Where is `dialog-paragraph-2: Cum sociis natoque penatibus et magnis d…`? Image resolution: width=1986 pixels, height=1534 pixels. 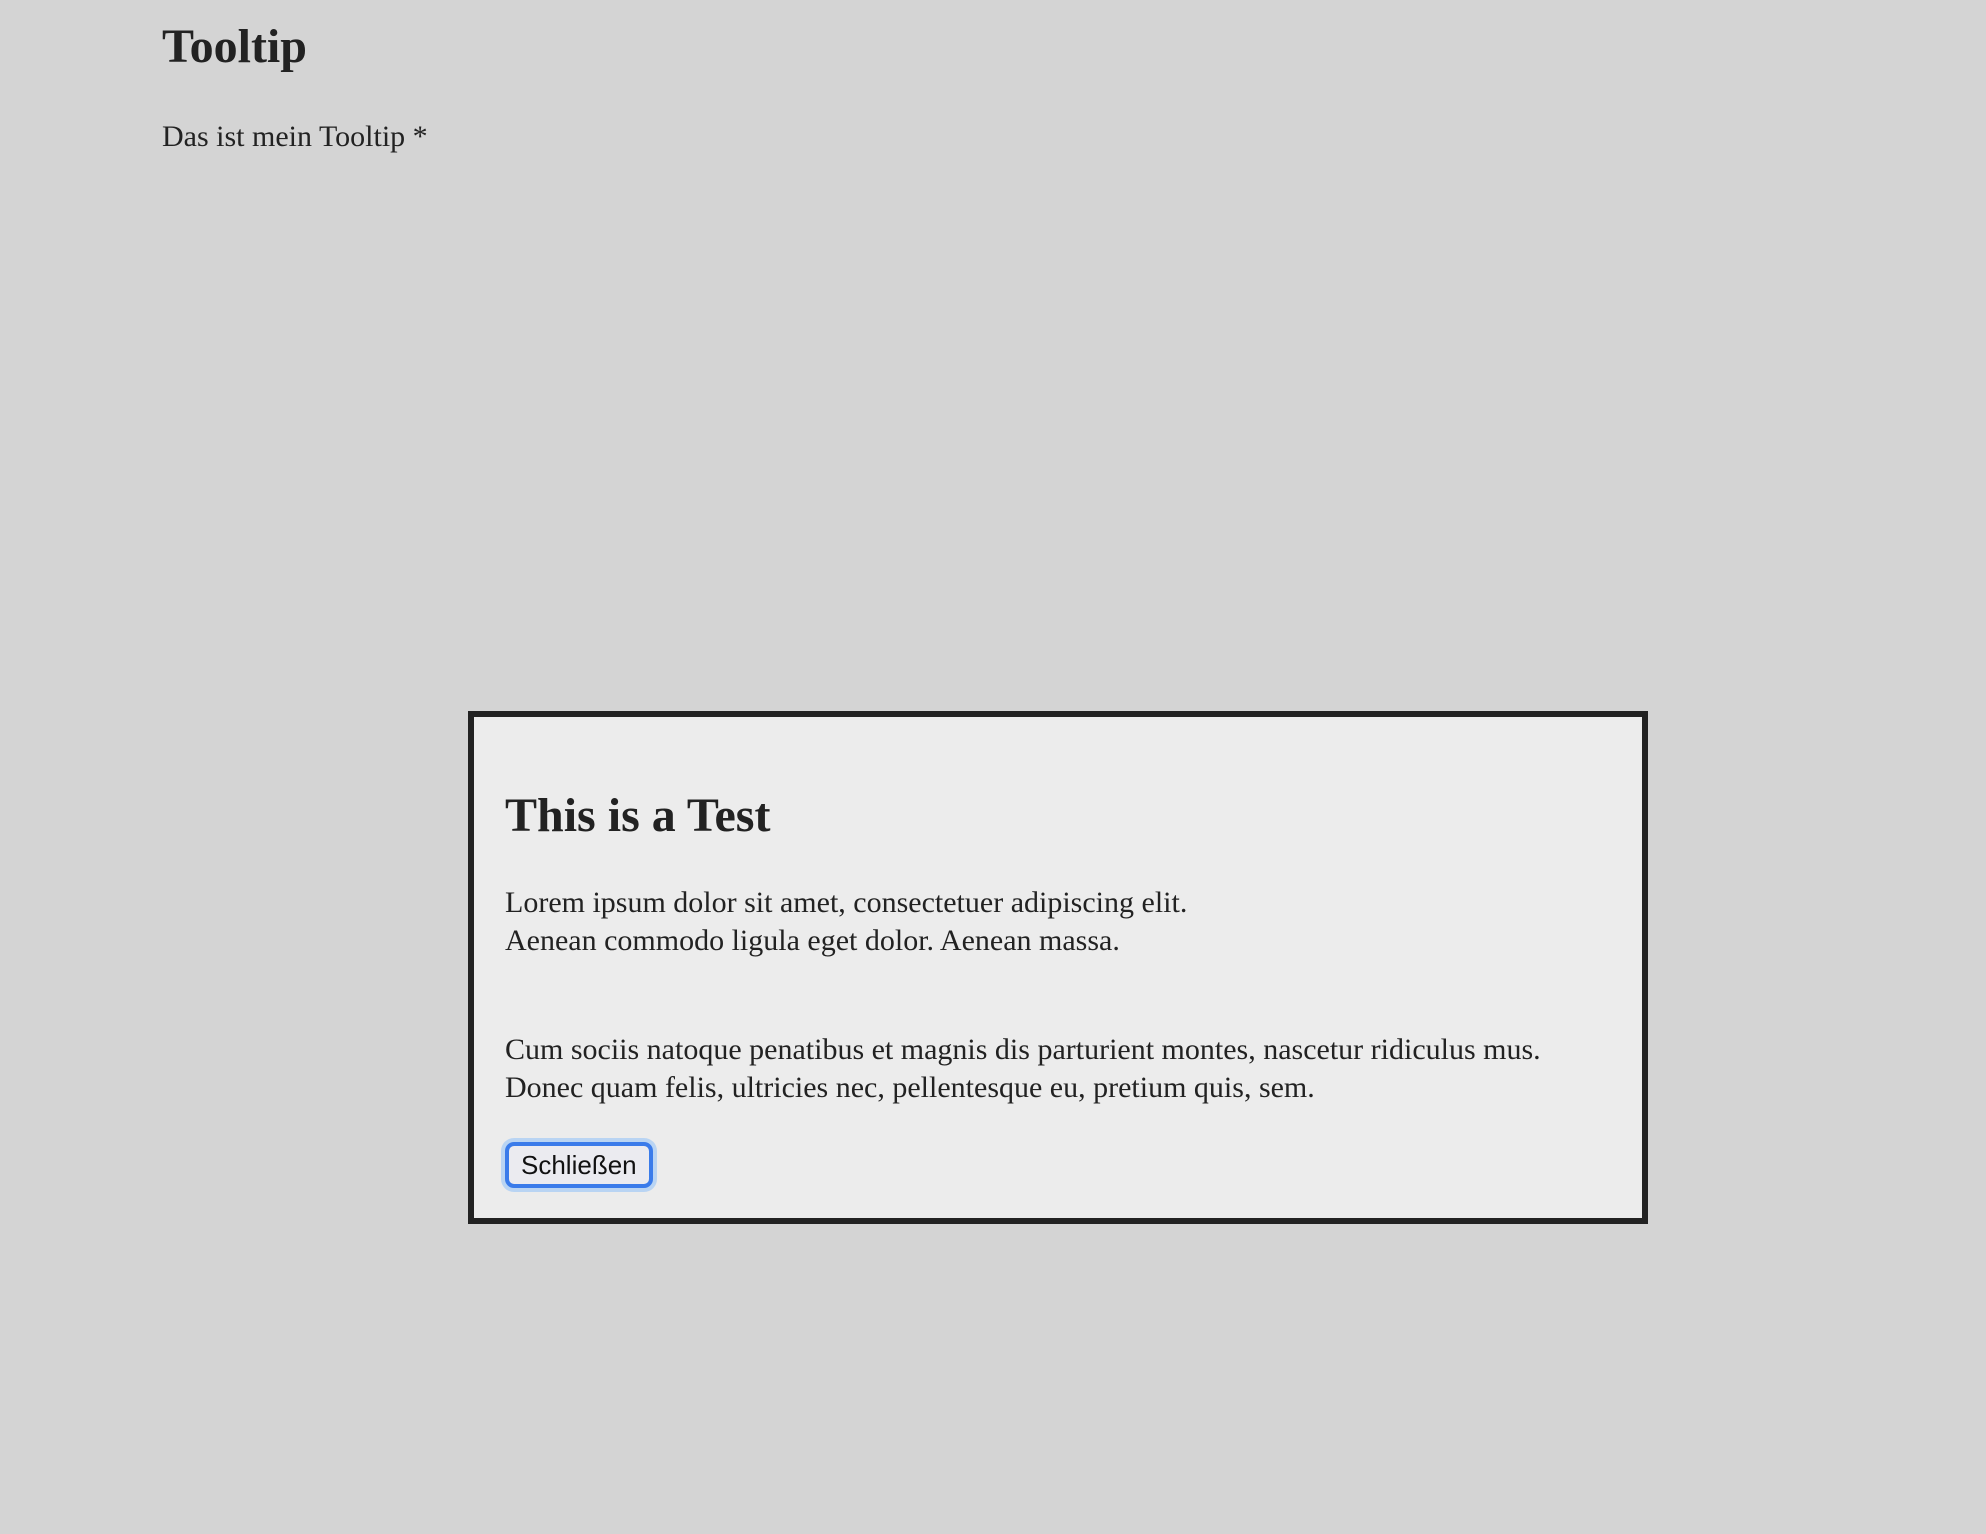 dialog-paragraph-2: Cum sociis natoque penatibus et magnis d… is located at coordinates (1023, 1069).